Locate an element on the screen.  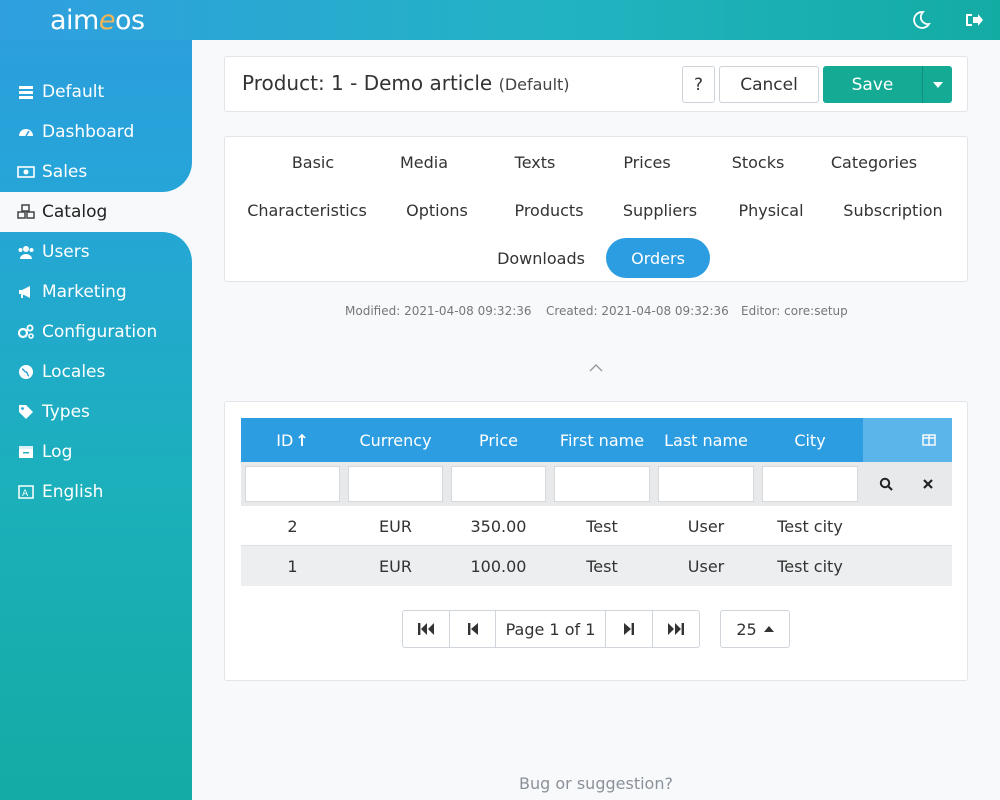
sites-icon is located at coordinates (26, 92).